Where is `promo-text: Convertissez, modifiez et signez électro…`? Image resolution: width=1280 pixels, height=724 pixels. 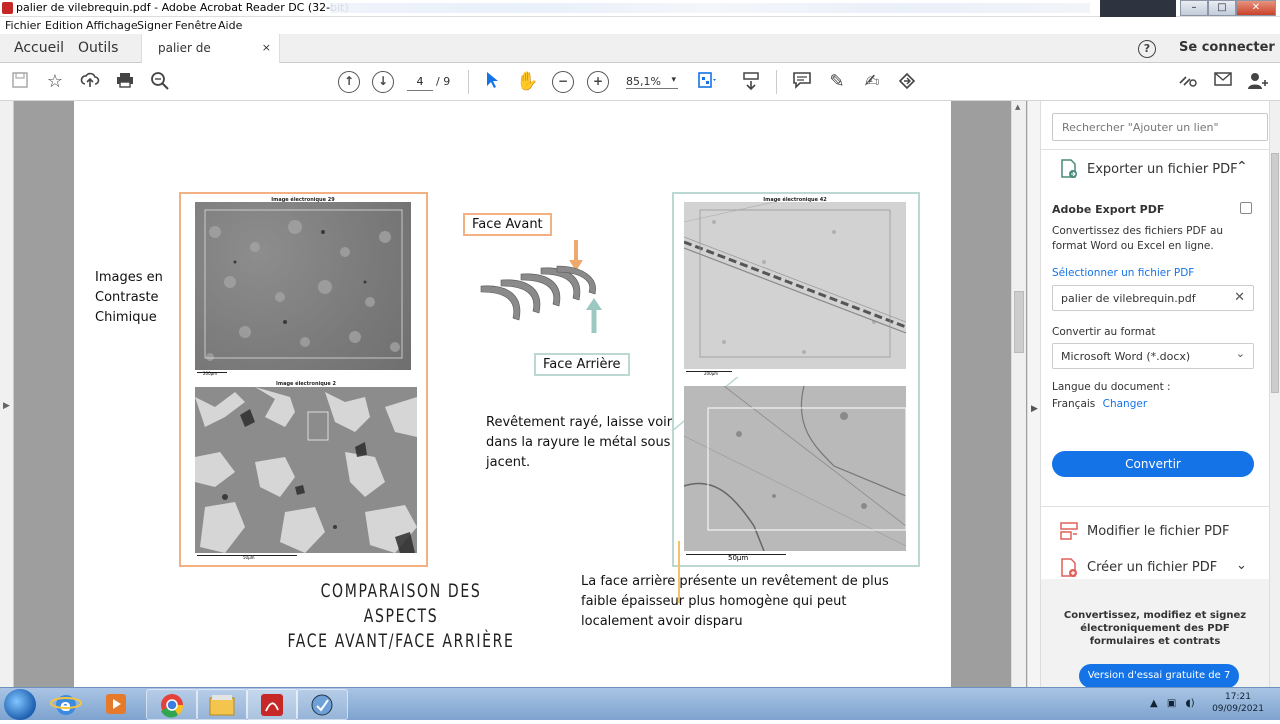 promo-text: Convertissez, modifiez et signez électro… is located at coordinates (1155, 628).